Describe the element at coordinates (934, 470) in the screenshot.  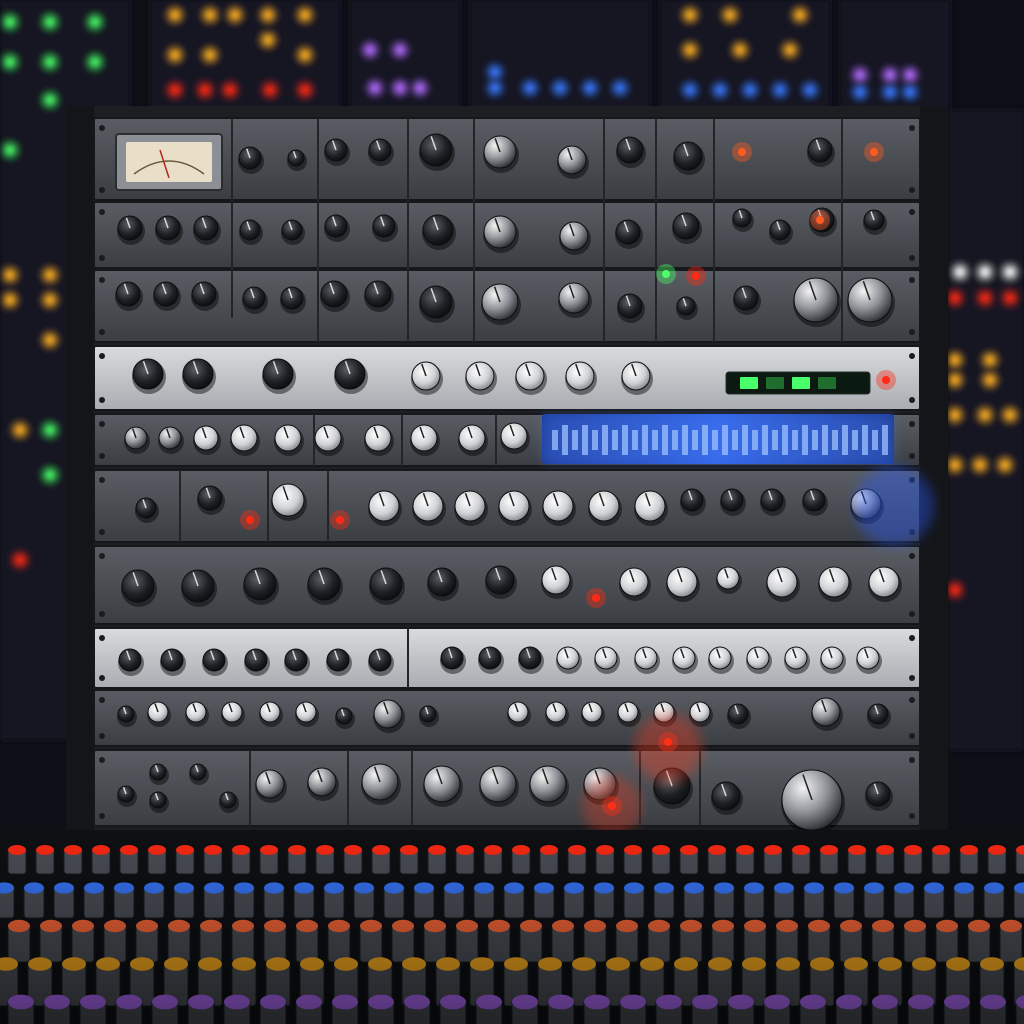
I see `rack-side-right` at that location.